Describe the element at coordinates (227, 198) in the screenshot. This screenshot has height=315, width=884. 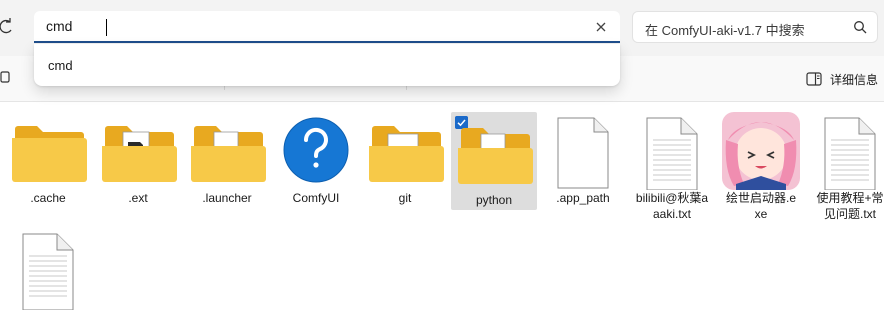
I see `file-name: .launcher` at that location.